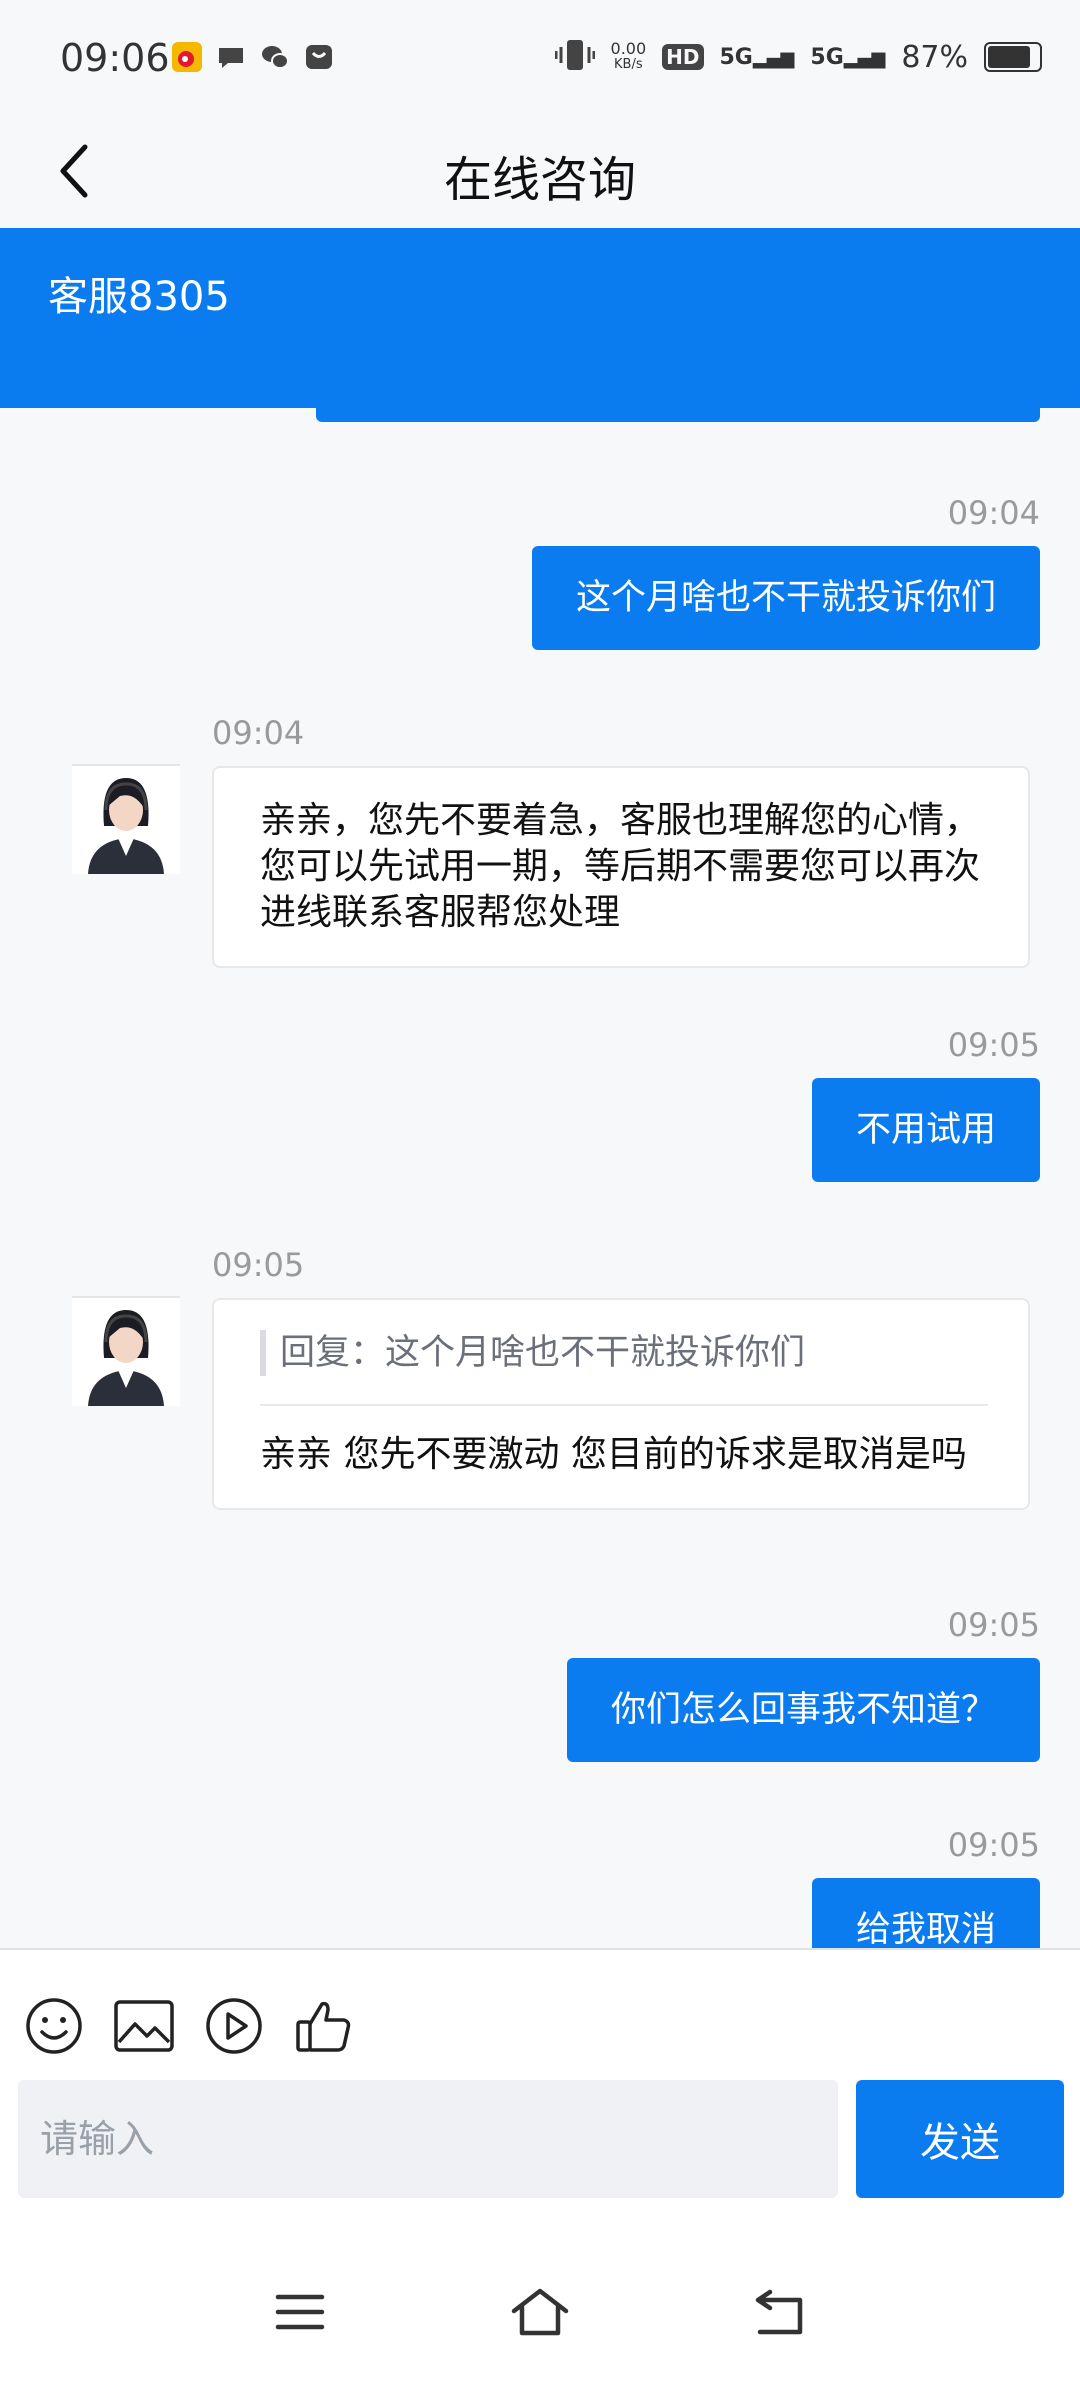 This screenshot has height=2400, width=1080. I want to click on message-input, so click(428, 2139).